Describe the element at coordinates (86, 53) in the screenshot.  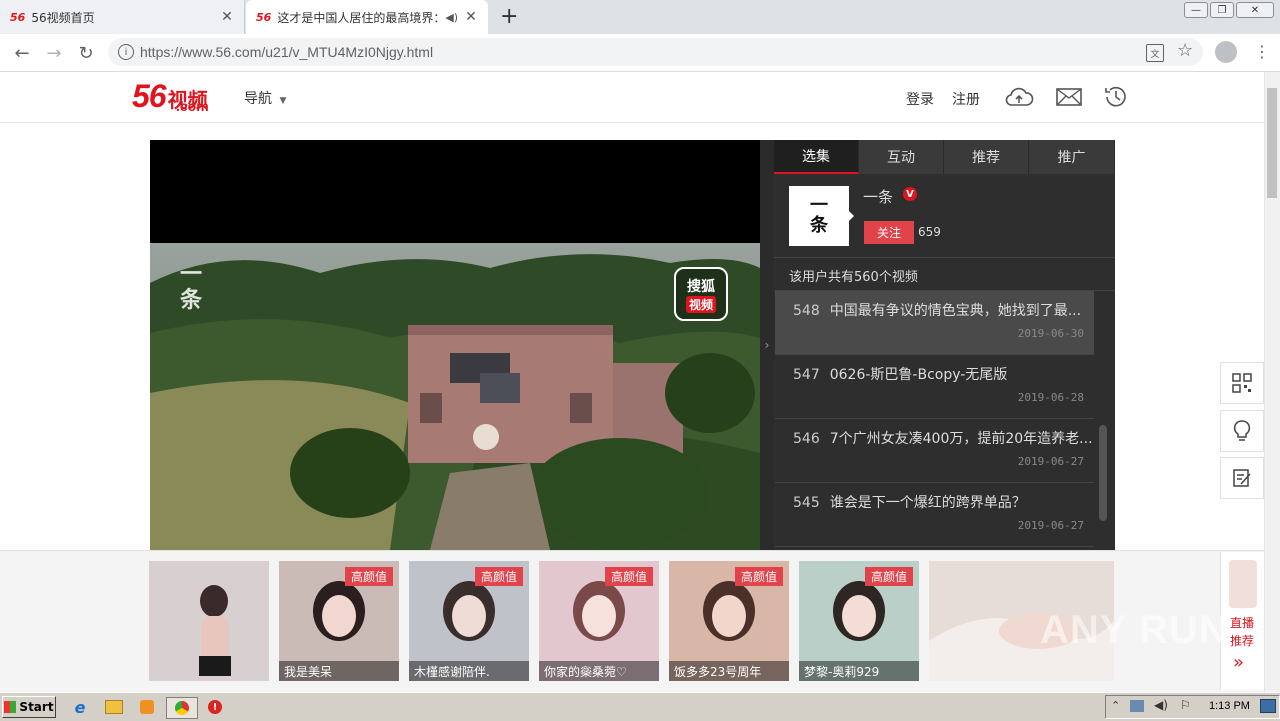
I see `reload-icon: ↻` at that location.